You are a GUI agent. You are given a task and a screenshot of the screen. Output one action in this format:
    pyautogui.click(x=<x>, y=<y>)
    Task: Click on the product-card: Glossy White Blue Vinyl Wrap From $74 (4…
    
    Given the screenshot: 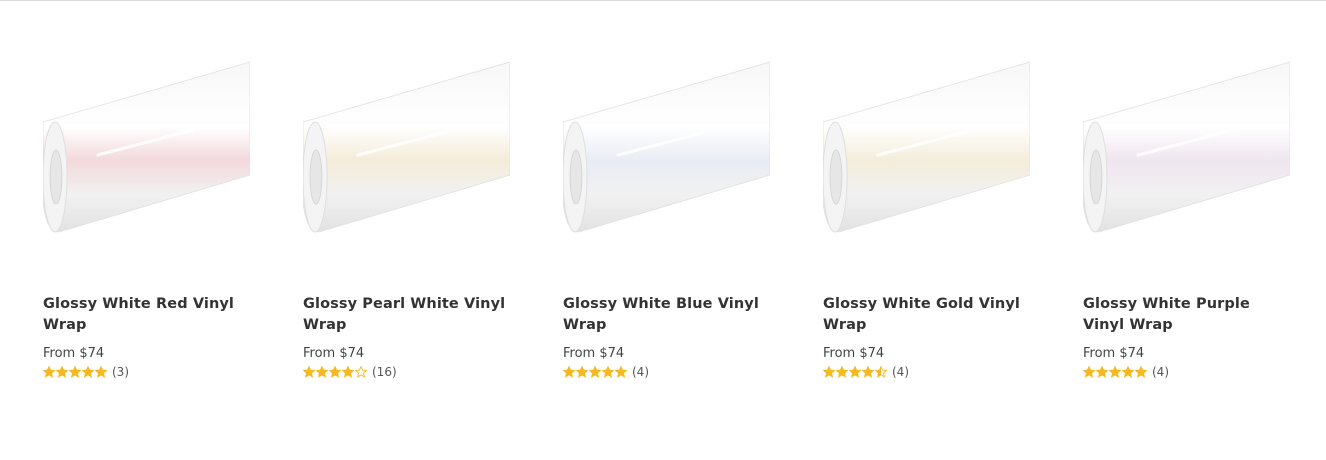 What is the action you would take?
    pyautogui.click(x=666, y=219)
    